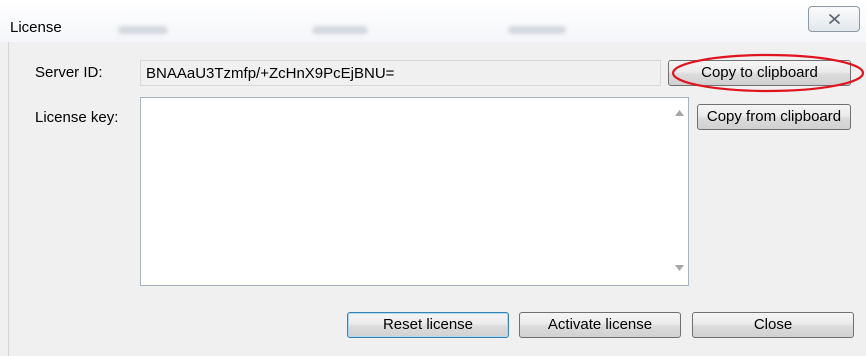 This screenshot has height=356, width=866. What do you see at coordinates (773, 325) in the screenshot?
I see `close-button: Close` at bounding box center [773, 325].